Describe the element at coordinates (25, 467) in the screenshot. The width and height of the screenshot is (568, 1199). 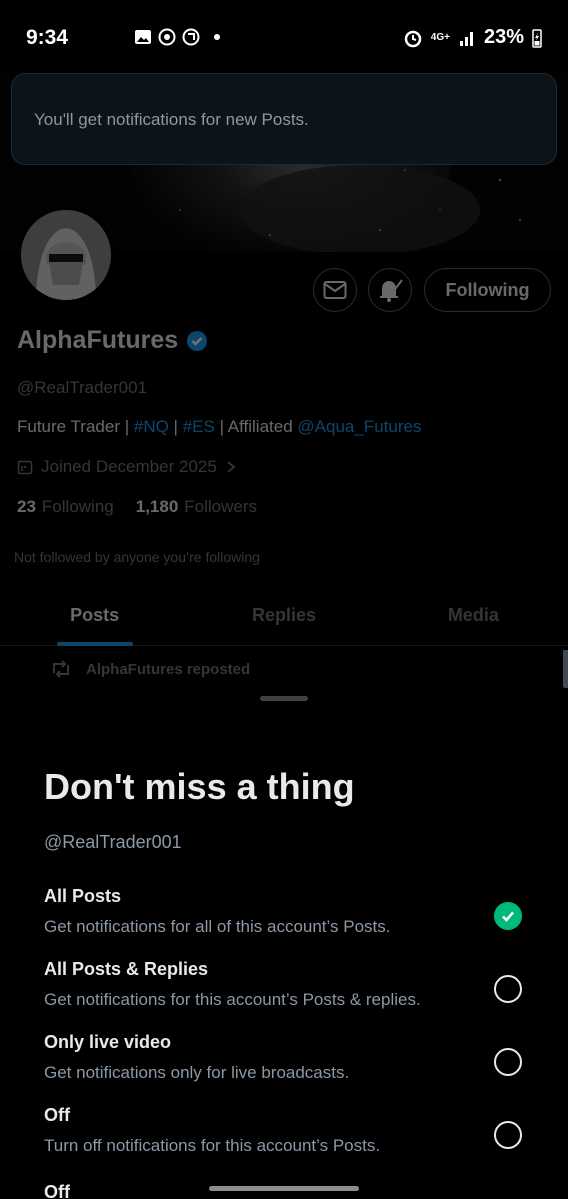
I see `calendar-icon` at that location.